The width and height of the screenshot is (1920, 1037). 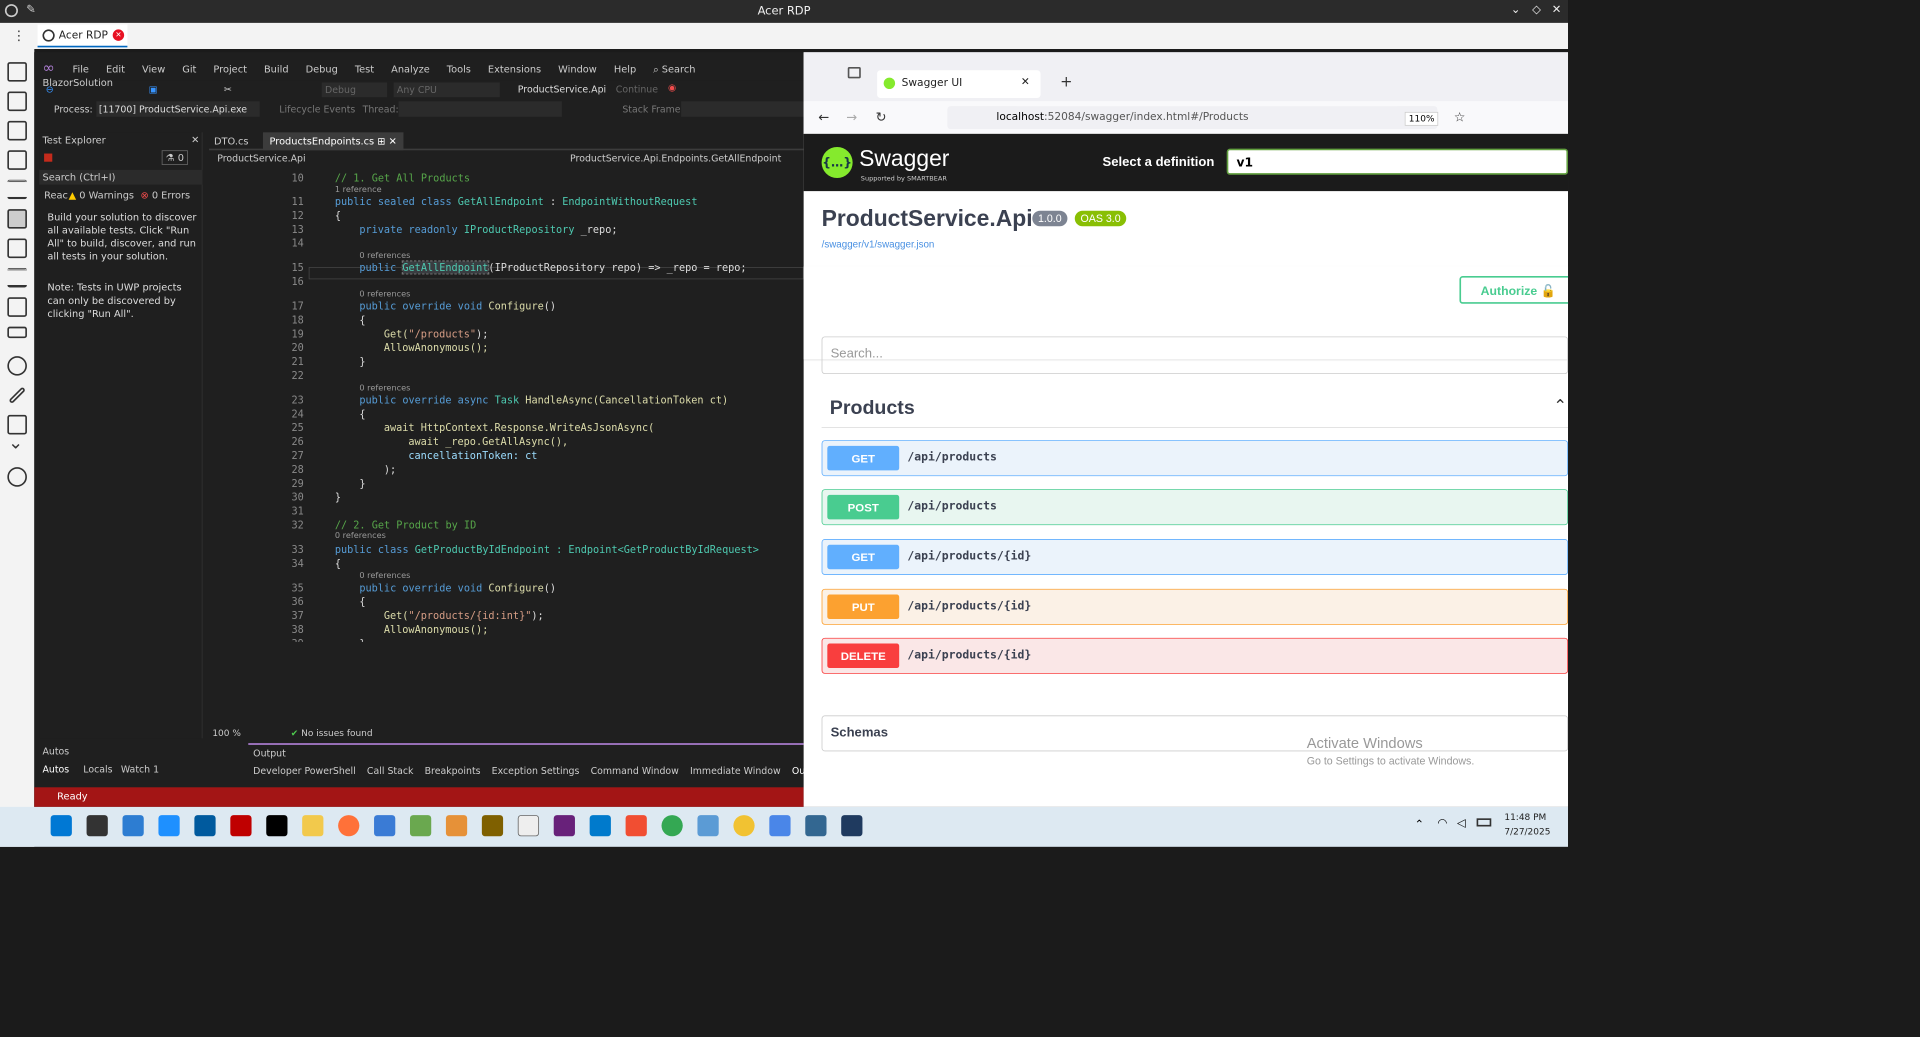 I want to click on startup-project: ProductService.Api, so click(x=562, y=88).